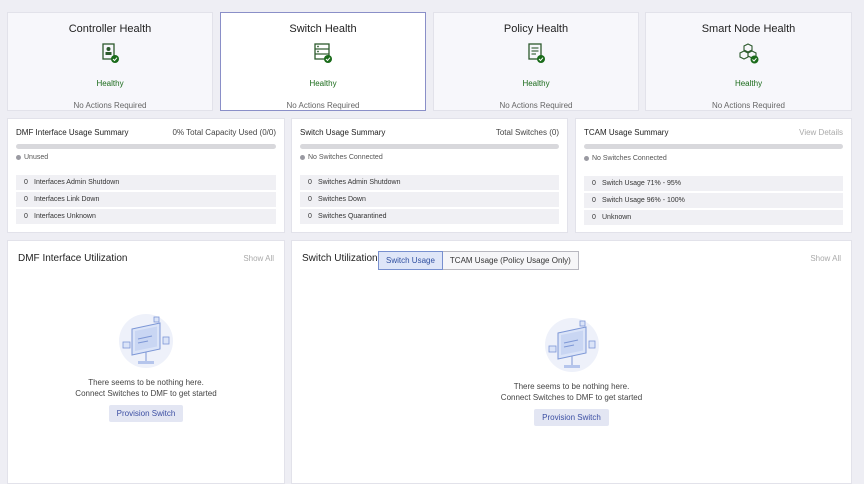  What do you see at coordinates (73, 258) in the screenshot?
I see `panel-title: DMF Interface Utilization` at bounding box center [73, 258].